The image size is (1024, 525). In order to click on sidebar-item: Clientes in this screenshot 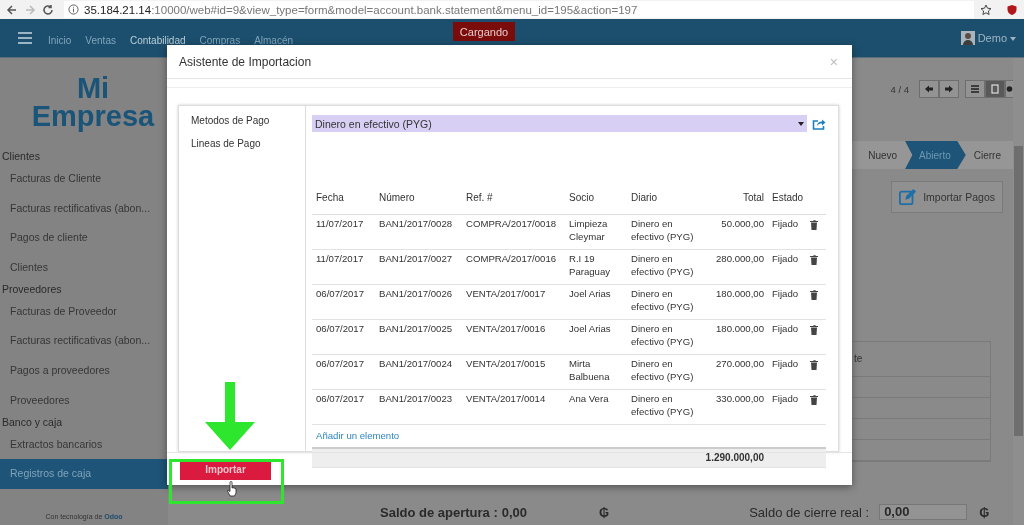, I will do `click(84, 268)`.